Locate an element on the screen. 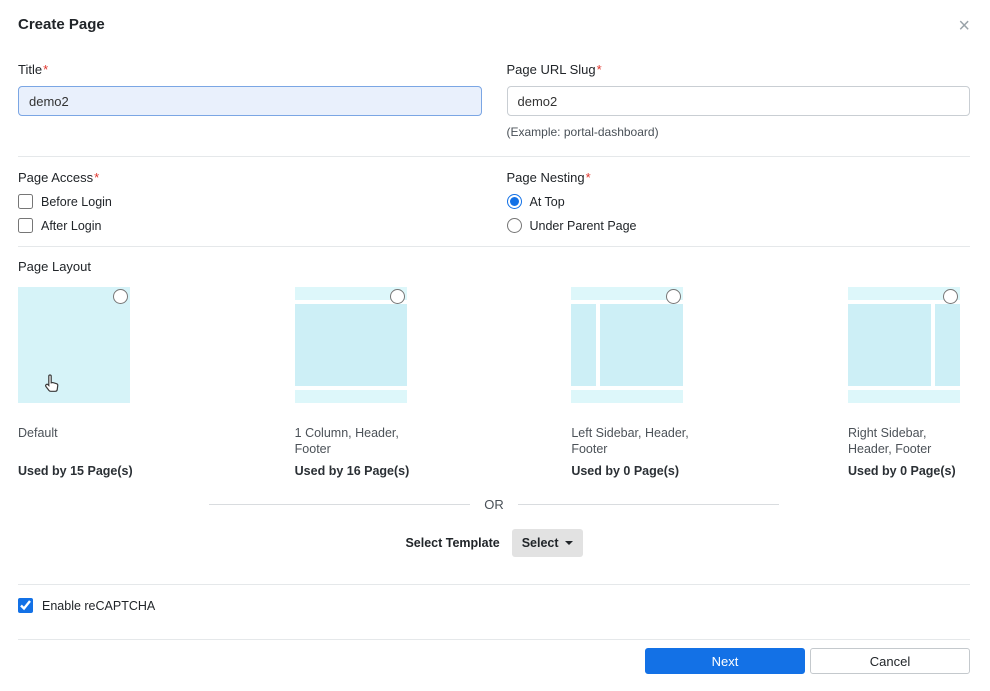  after-login-checkbox is located at coordinates (25, 225).